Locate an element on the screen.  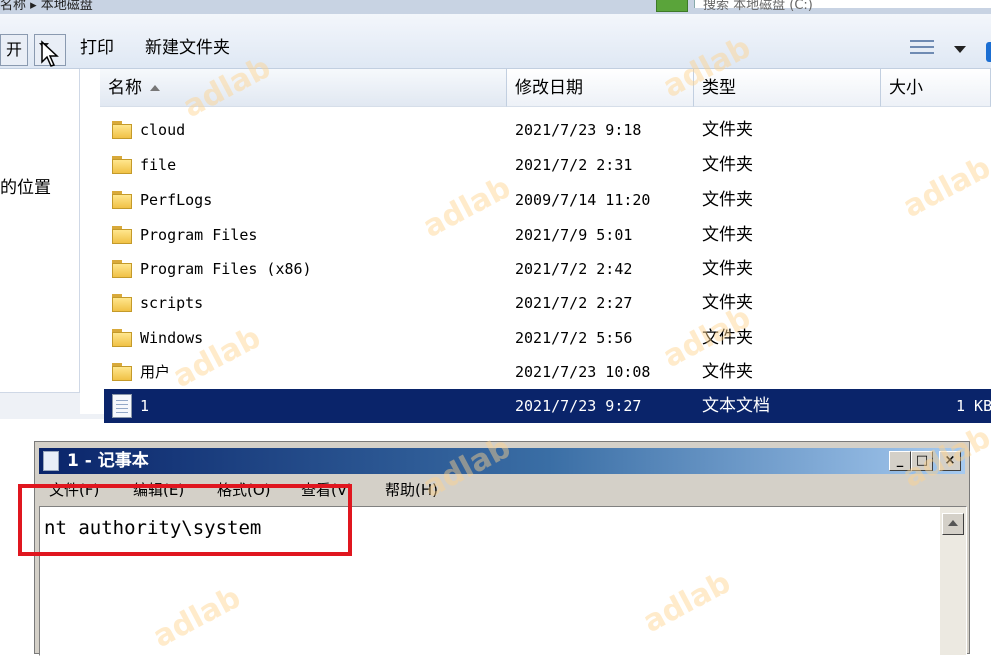
help-icon is located at coordinates (988, 52).